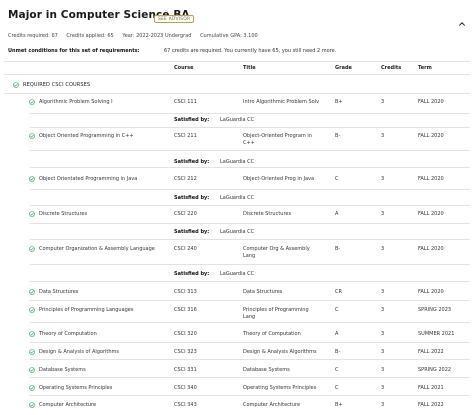  I want to click on course-code: CSCI 320, so click(185, 334).